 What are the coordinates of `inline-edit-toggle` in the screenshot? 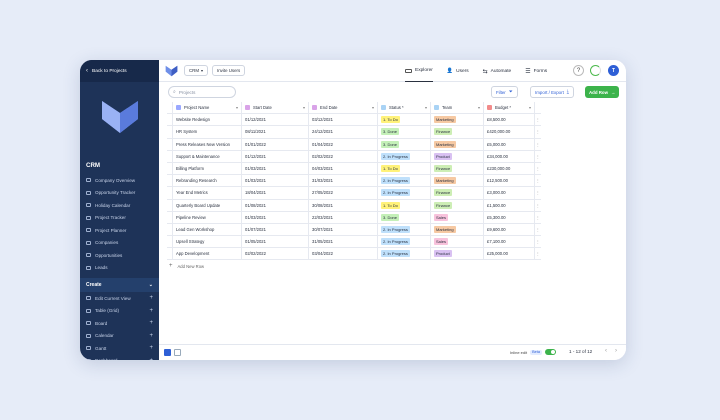 It's located at (550, 352).